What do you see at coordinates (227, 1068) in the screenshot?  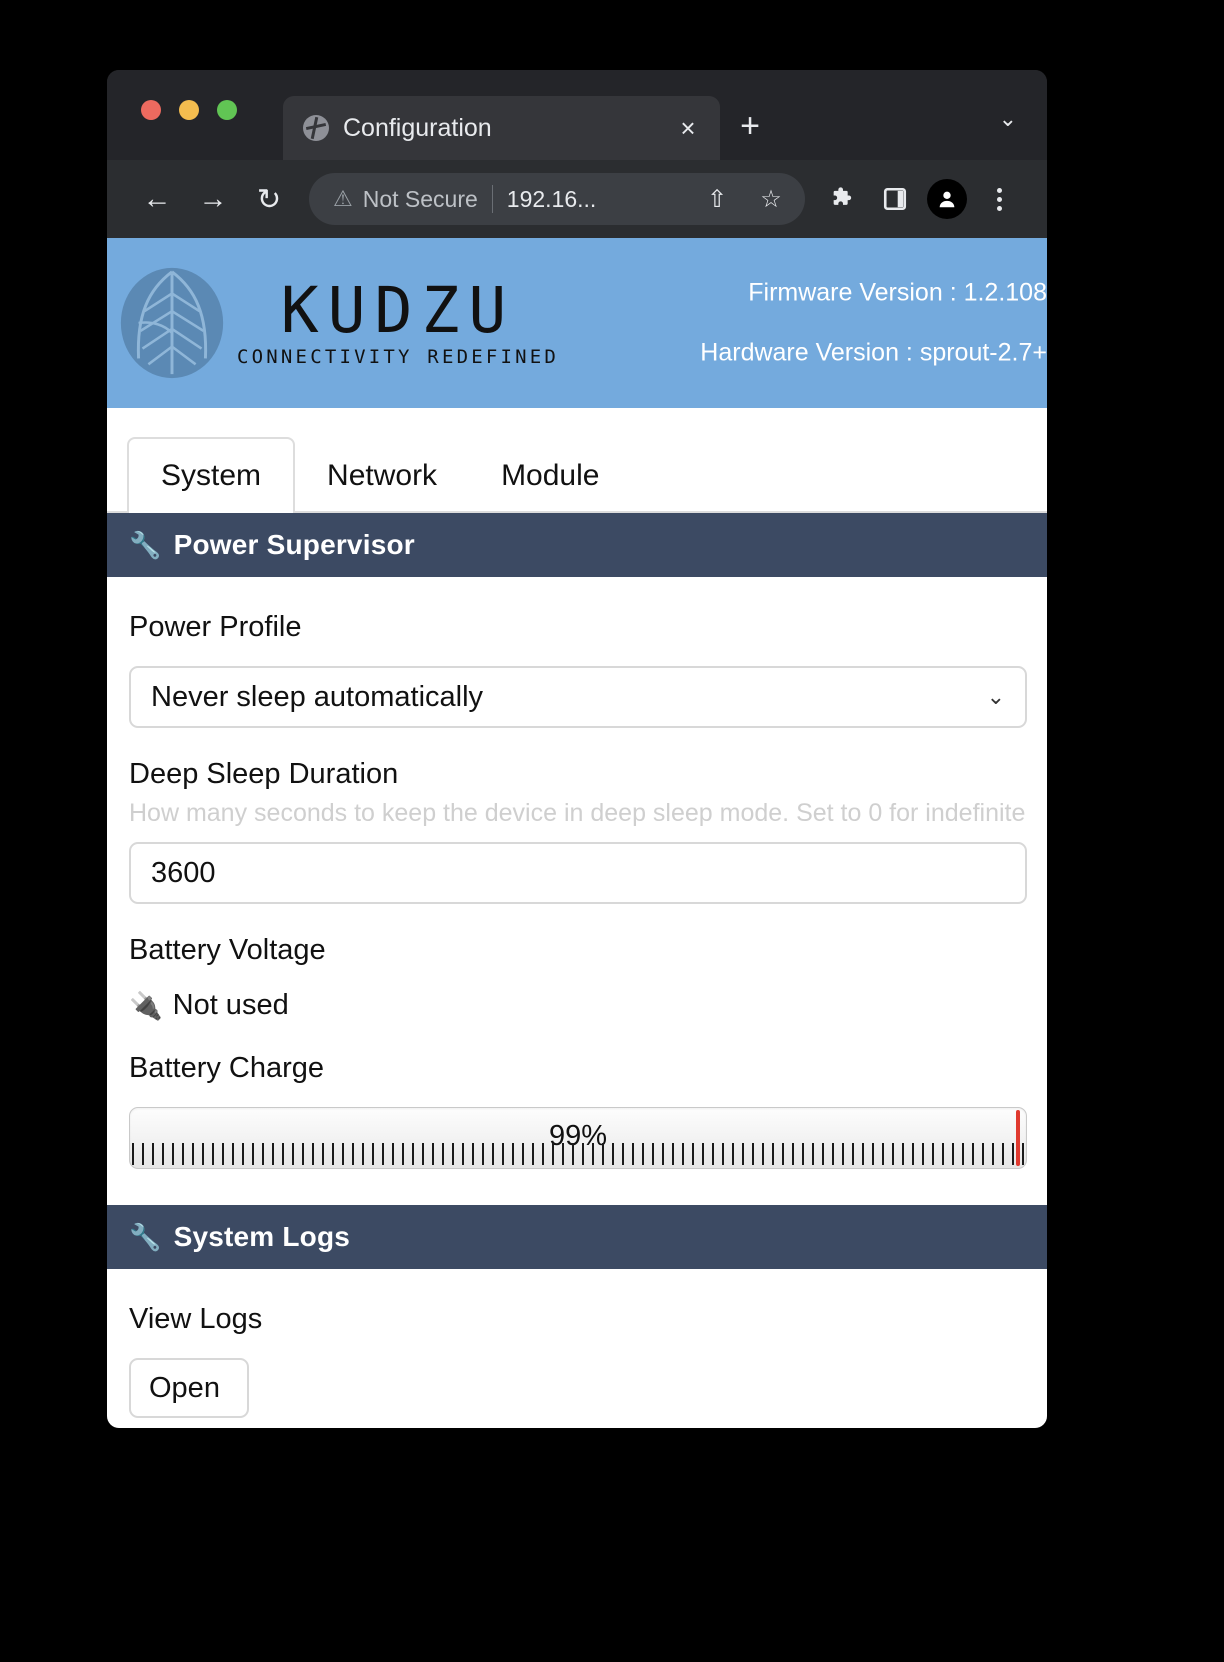 I see `battery-charge-label: Battery Charge` at bounding box center [227, 1068].